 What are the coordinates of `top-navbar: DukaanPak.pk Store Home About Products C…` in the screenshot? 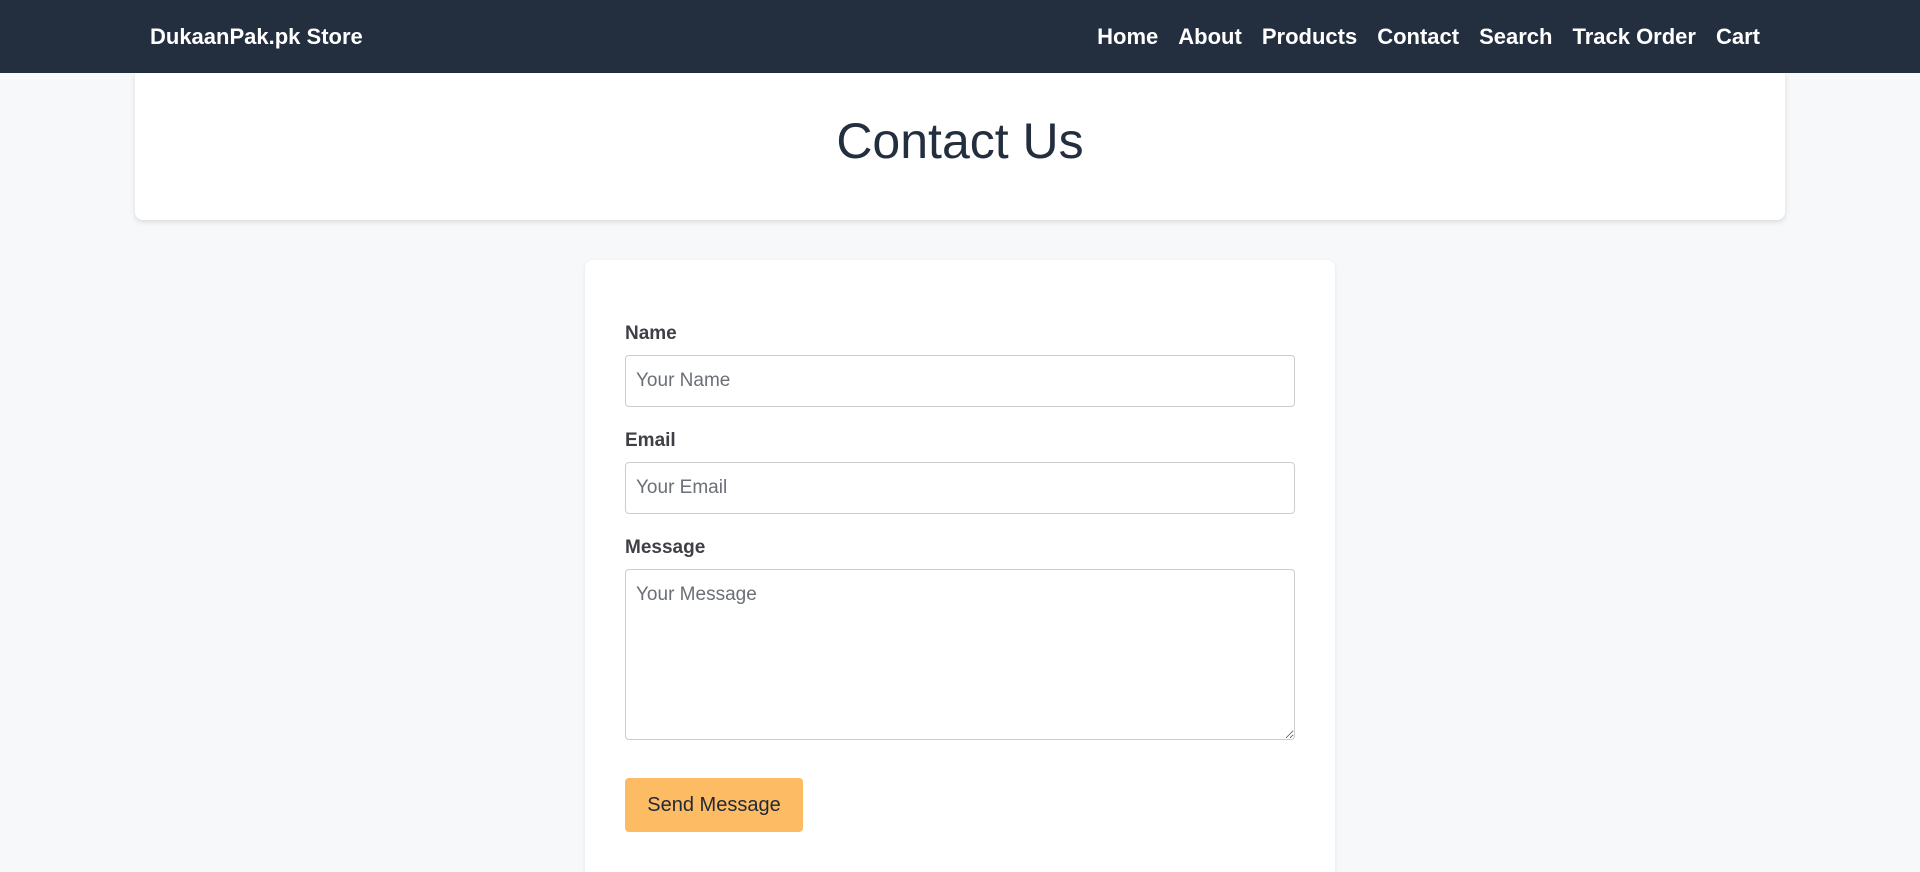 It's located at (960, 36).